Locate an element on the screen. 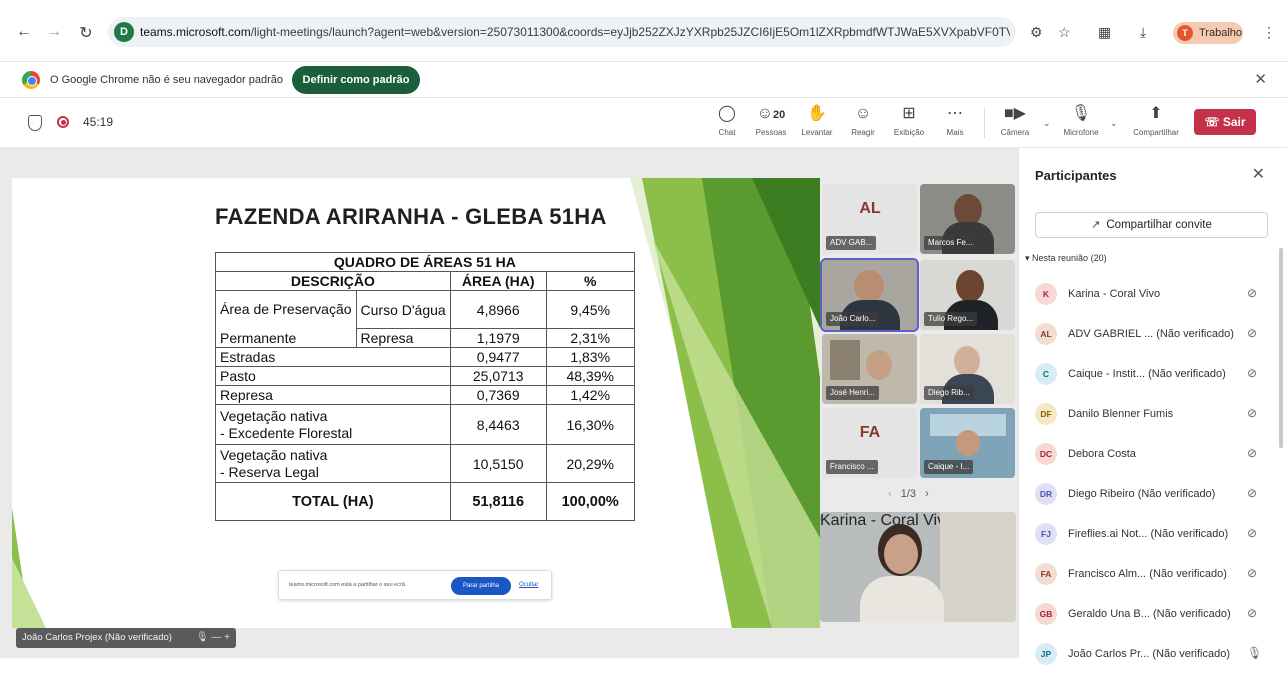 The width and height of the screenshot is (1287, 674). avatar: FJ is located at coordinates (1046, 534).